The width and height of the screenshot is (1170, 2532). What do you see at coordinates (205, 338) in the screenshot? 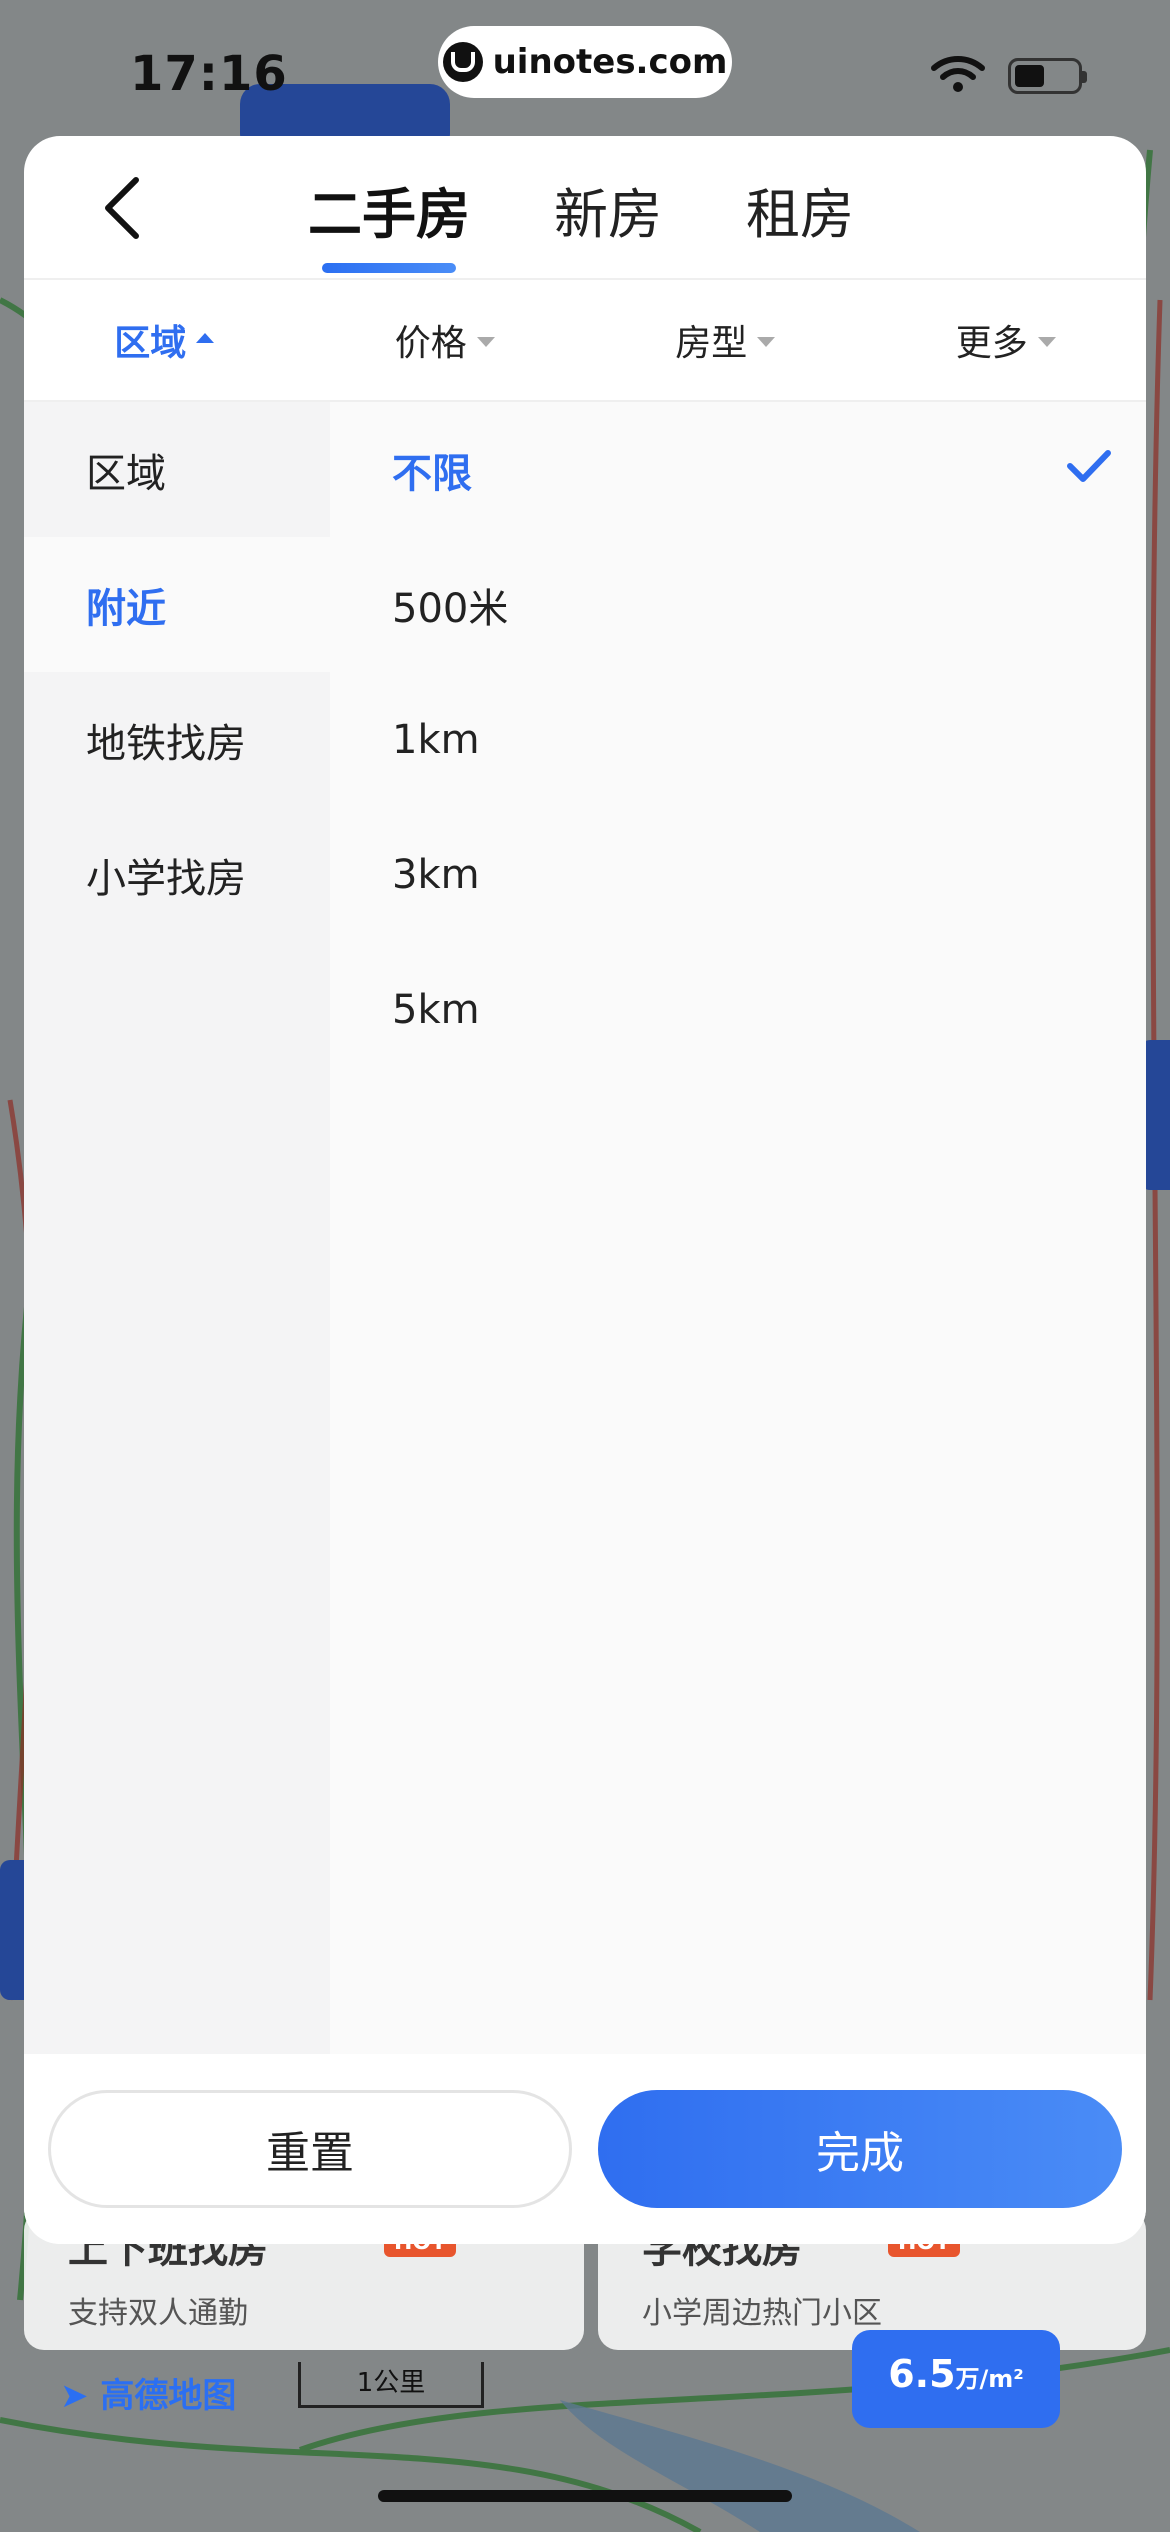
I see `caret-up-icon` at bounding box center [205, 338].